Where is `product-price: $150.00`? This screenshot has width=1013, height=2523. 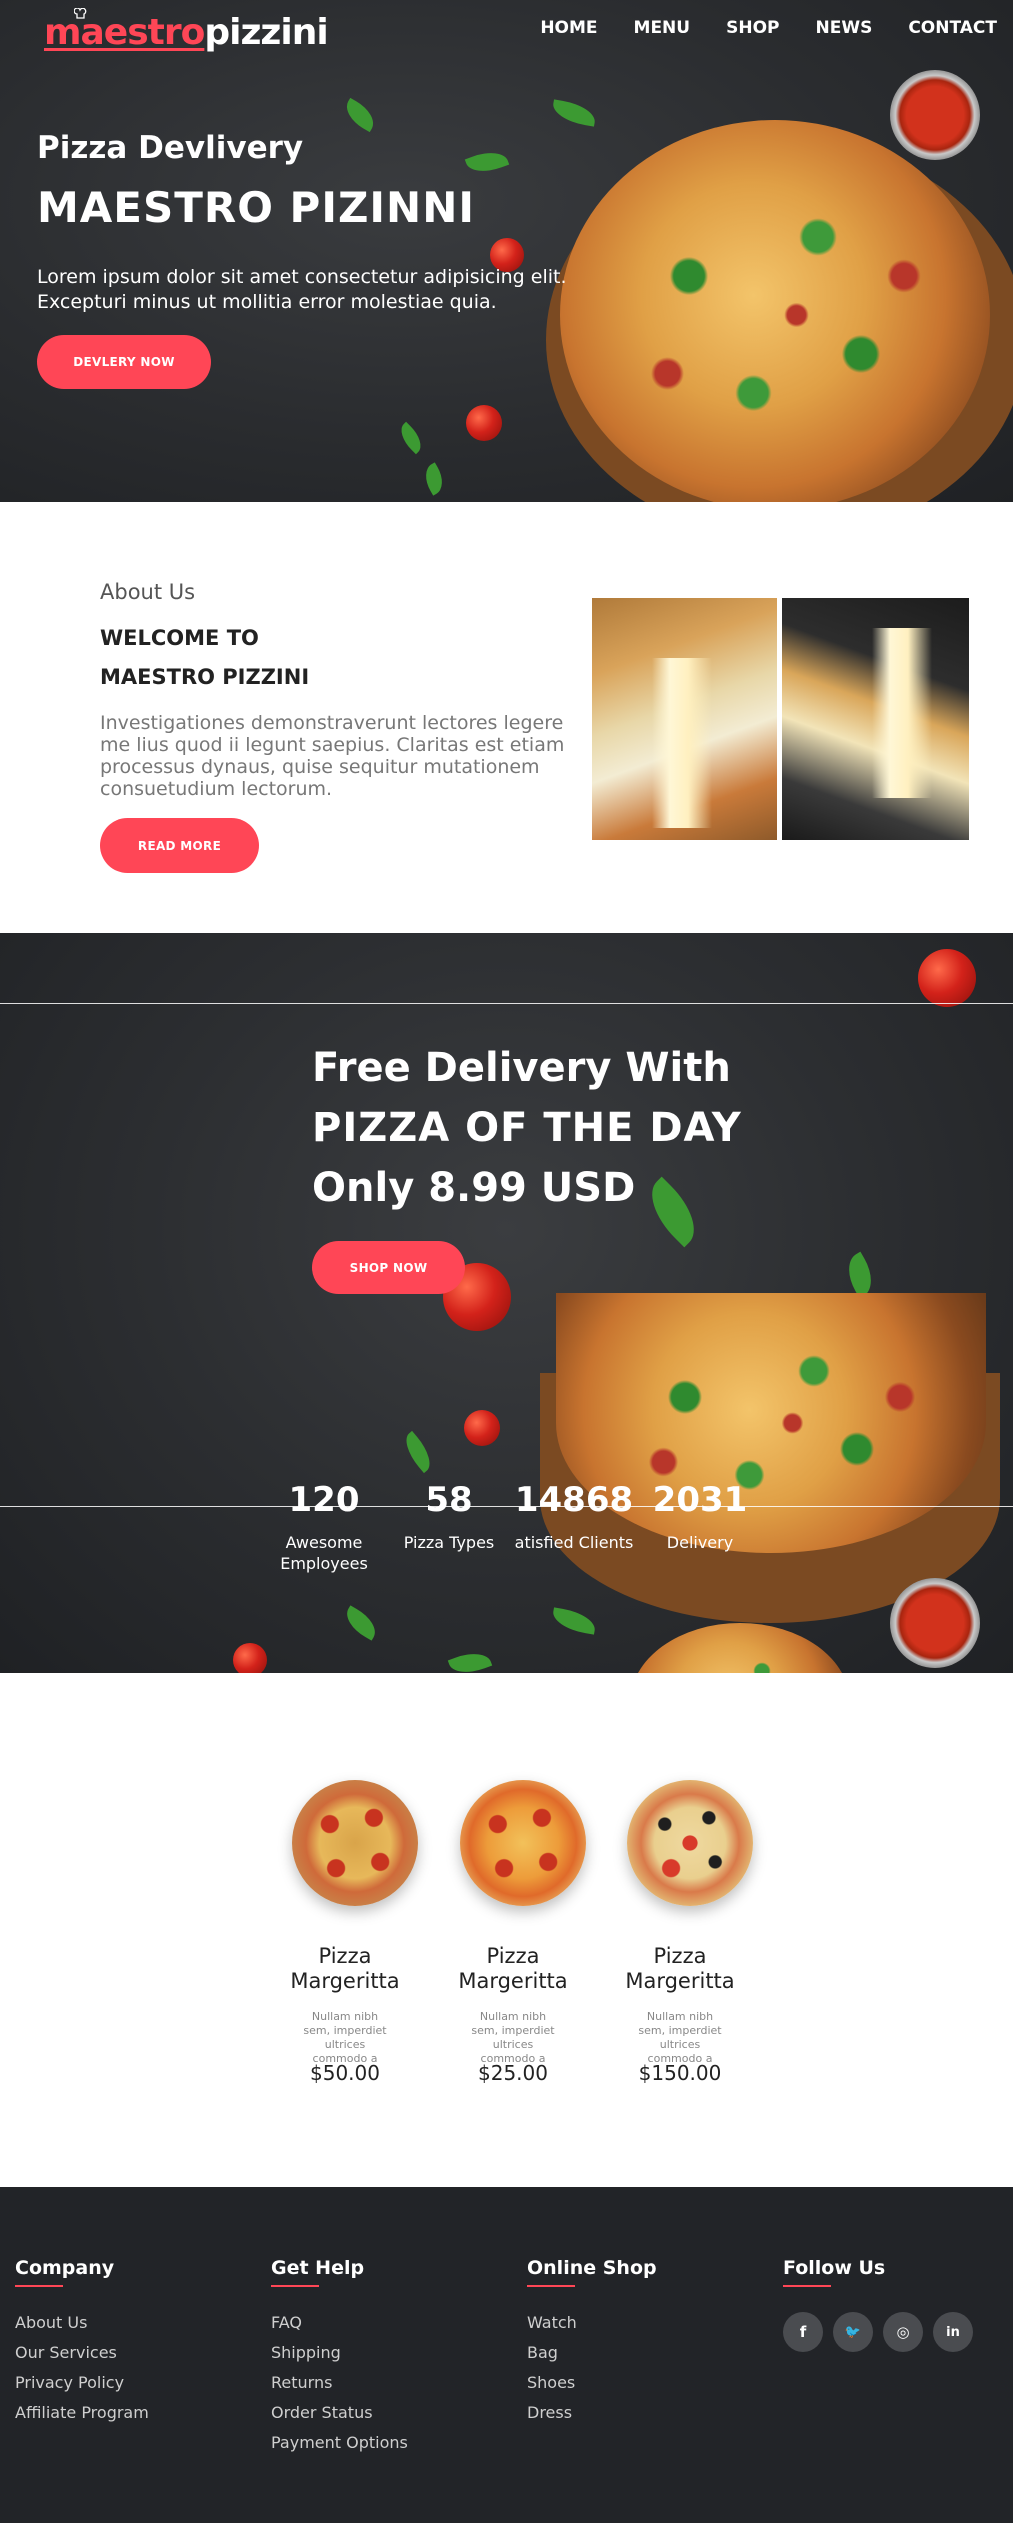 product-price: $150.00 is located at coordinates (680, 2073).